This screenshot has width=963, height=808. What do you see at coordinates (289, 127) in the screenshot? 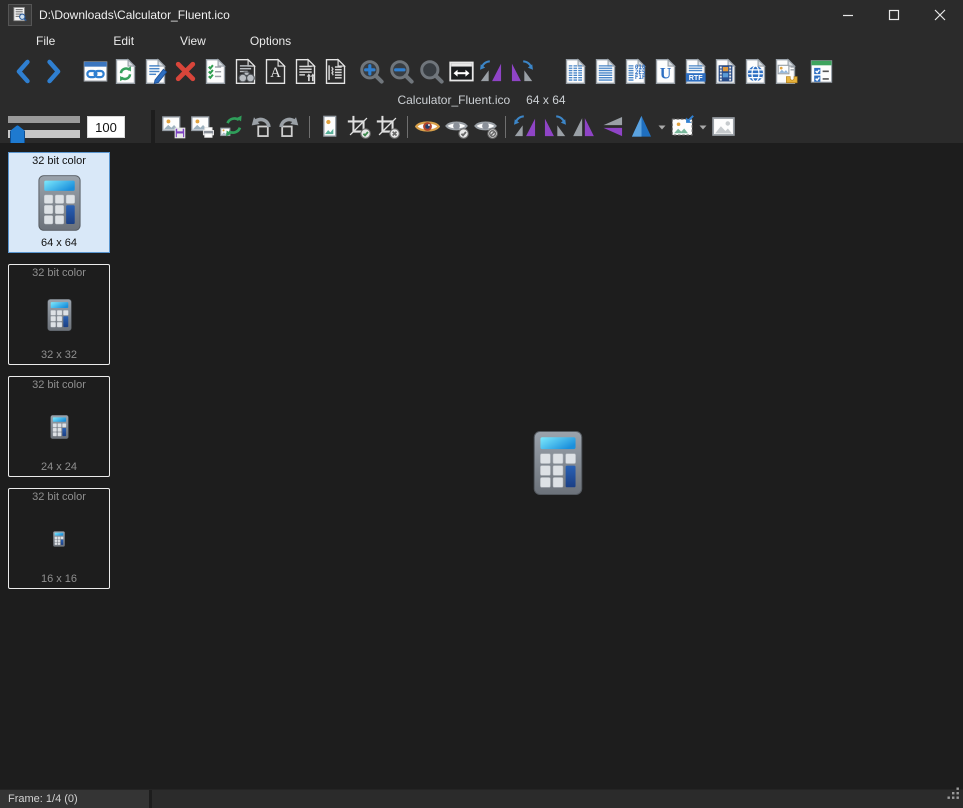
I see `redo-button` at bounding box center [289, 127].